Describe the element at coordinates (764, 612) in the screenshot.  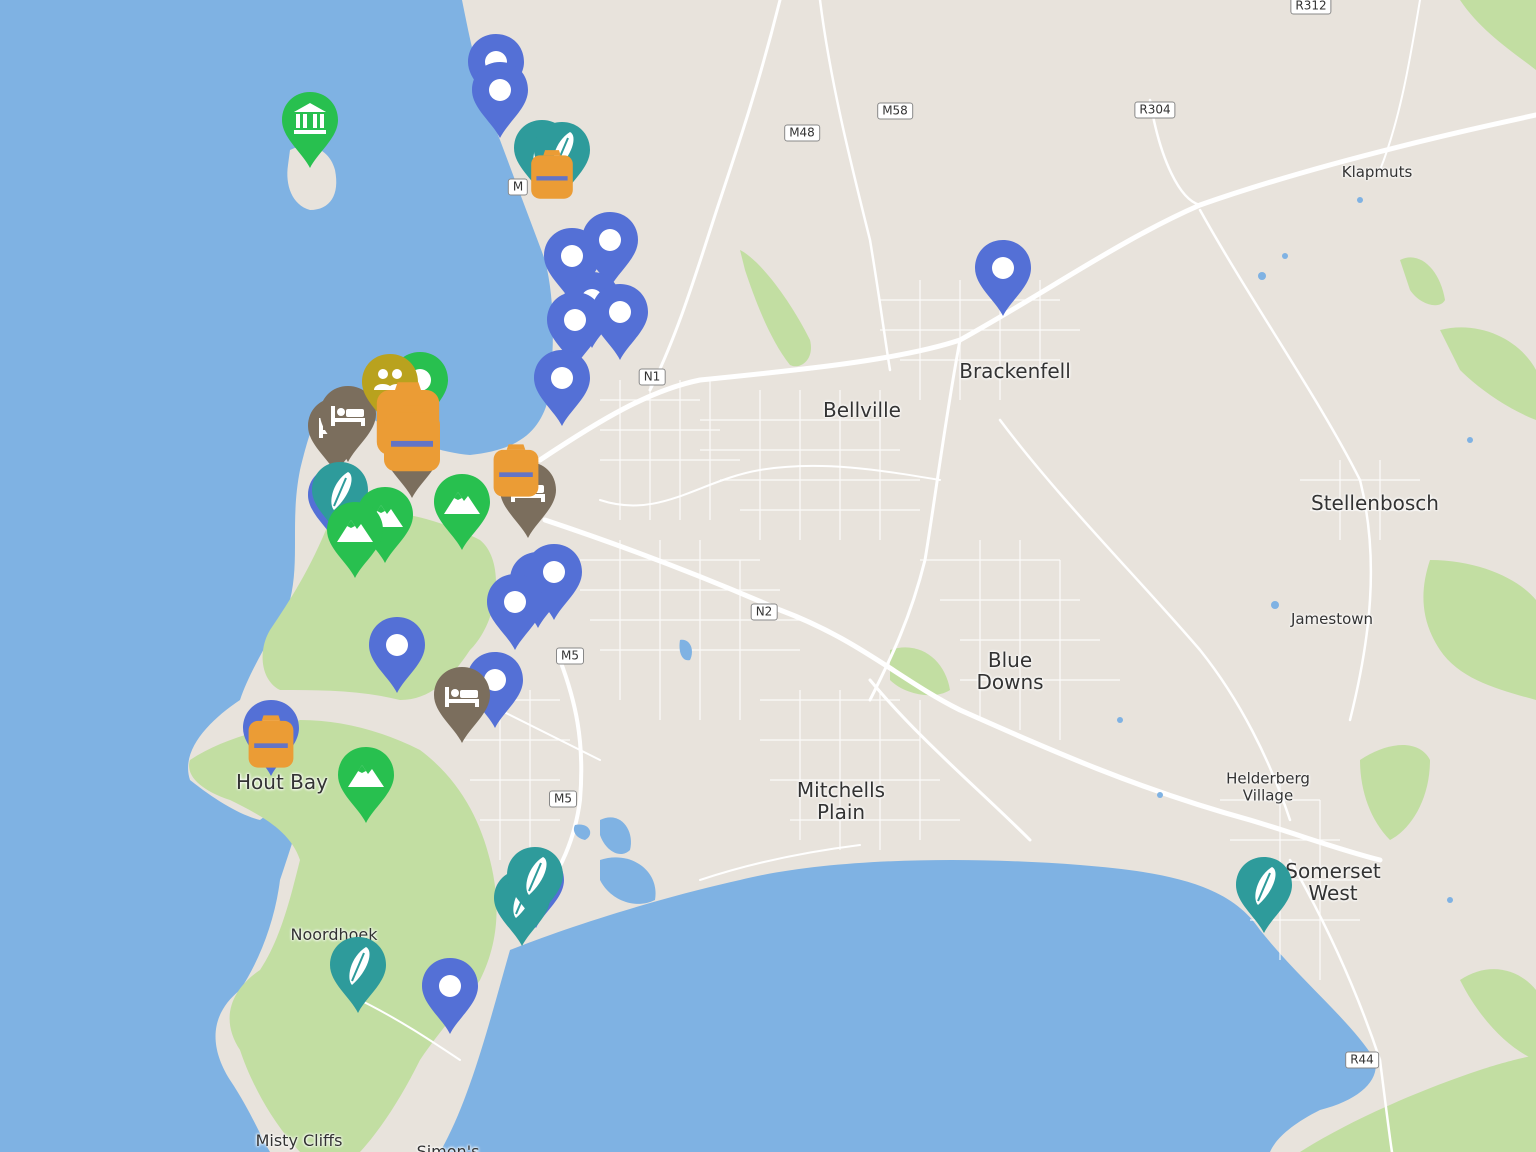
I see `road-shield-n2: N2` at that location.